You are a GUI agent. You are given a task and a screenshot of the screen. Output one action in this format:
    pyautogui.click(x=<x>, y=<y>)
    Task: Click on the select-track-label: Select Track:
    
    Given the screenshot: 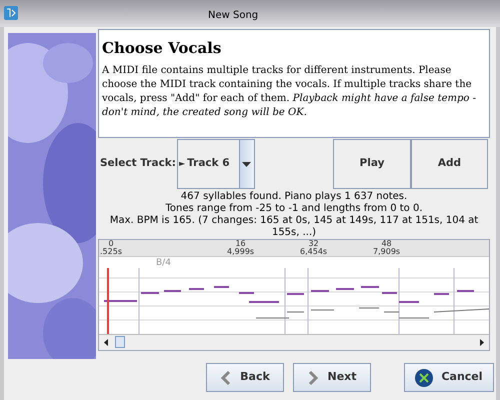 What is the action you would take?
    pyautogui.click(x=138, y=164)
    